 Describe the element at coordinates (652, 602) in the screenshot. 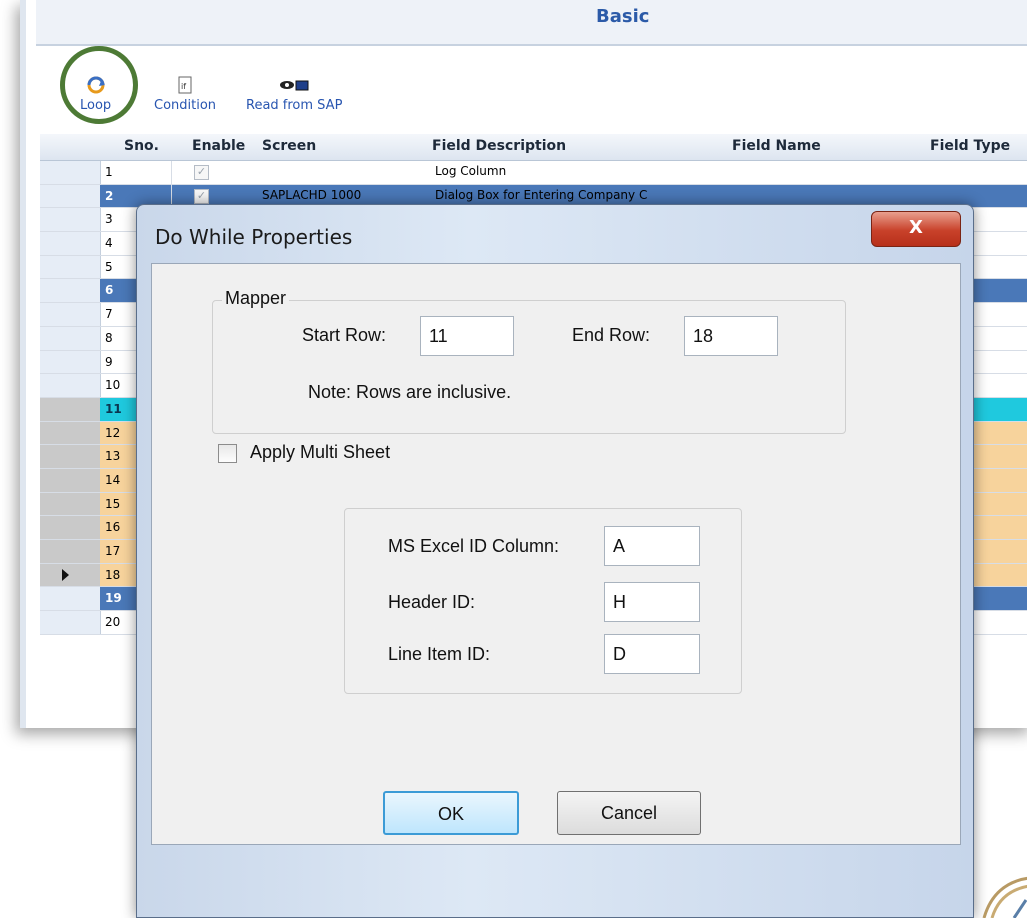

I see `header-id-input` at that location.